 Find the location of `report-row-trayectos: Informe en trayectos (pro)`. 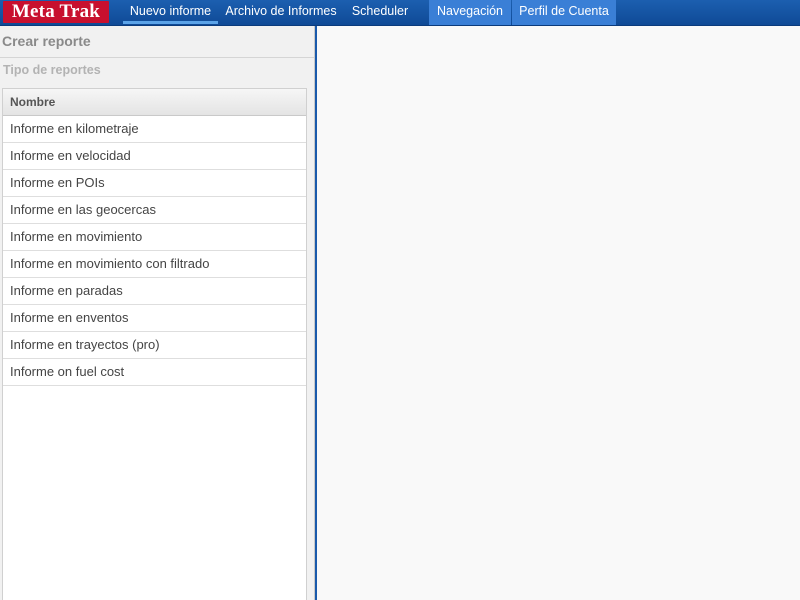

report-row-trayectos: Informe en trayectos (pro) is located at coordinates (154, 345).